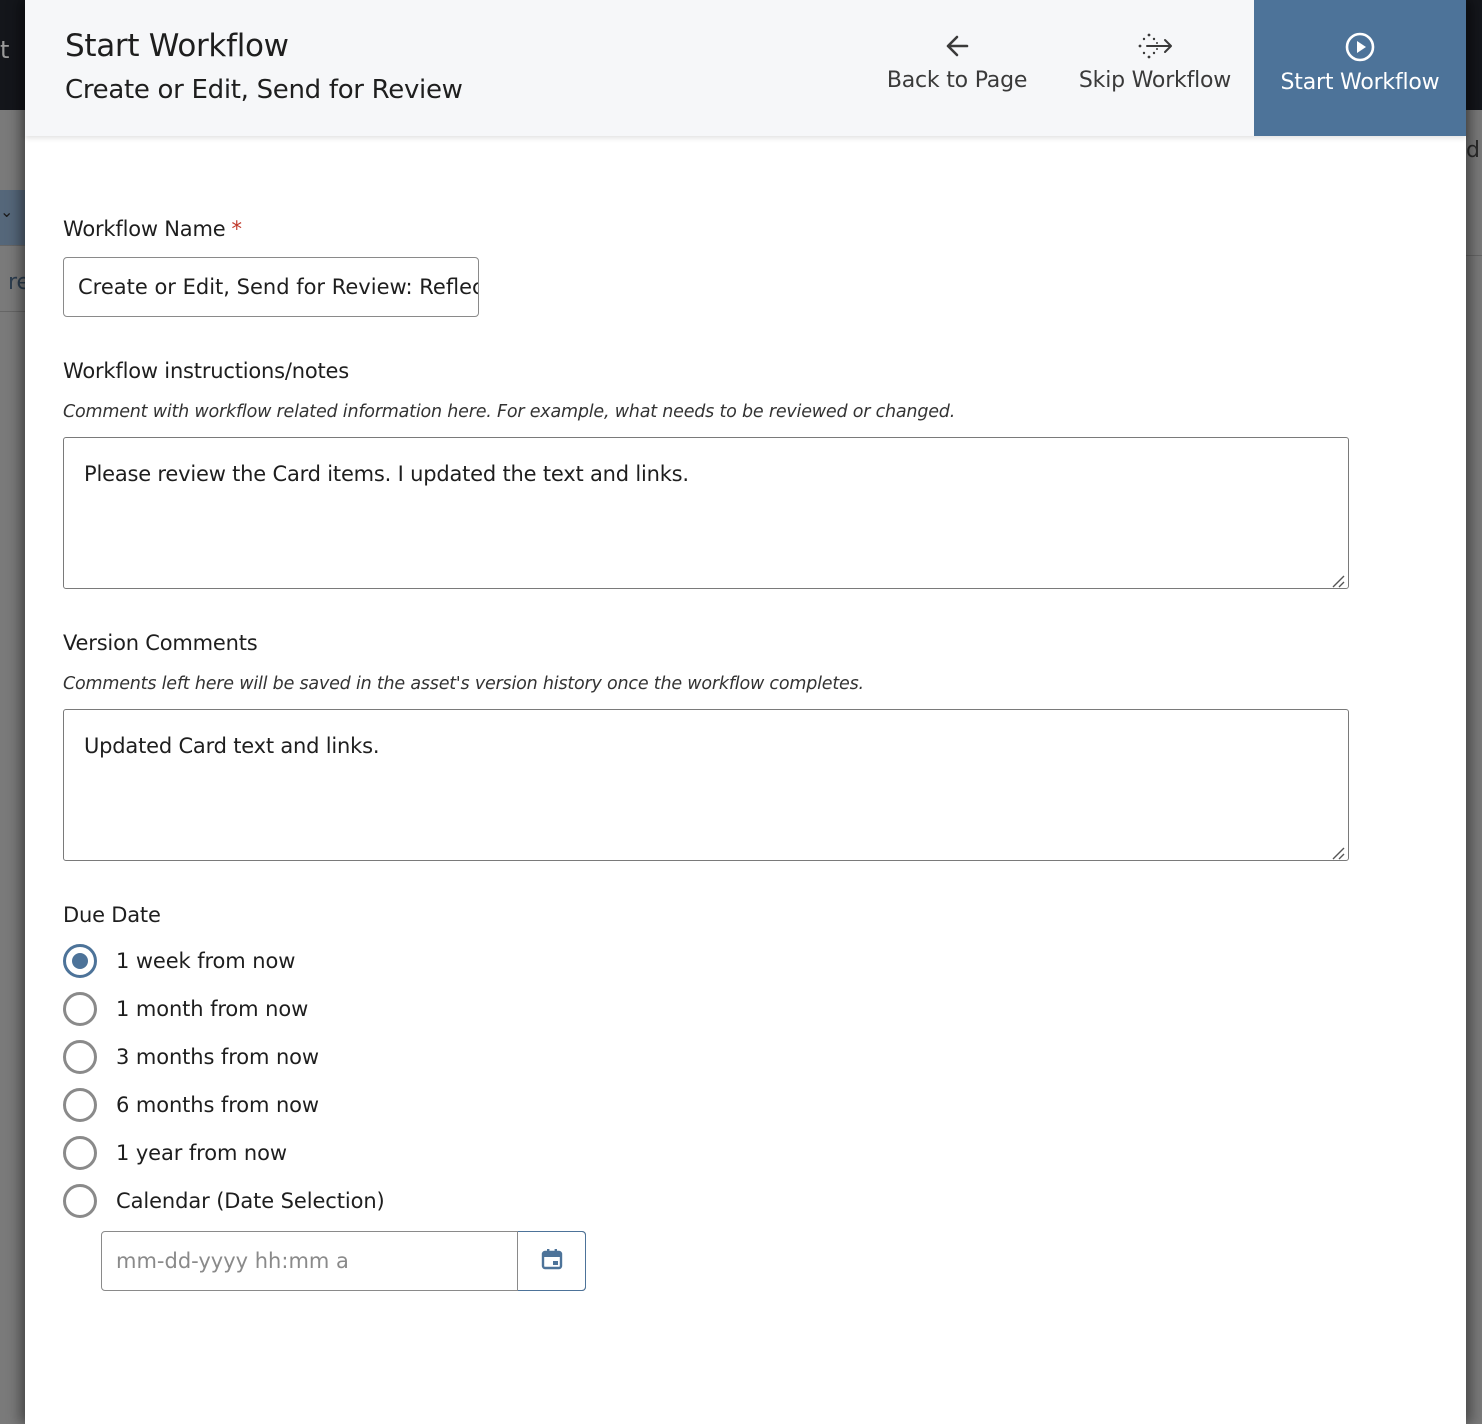 The height and width of the screenshot is (1424, 1482). I want to click on background-divider, so click(1474, 255).